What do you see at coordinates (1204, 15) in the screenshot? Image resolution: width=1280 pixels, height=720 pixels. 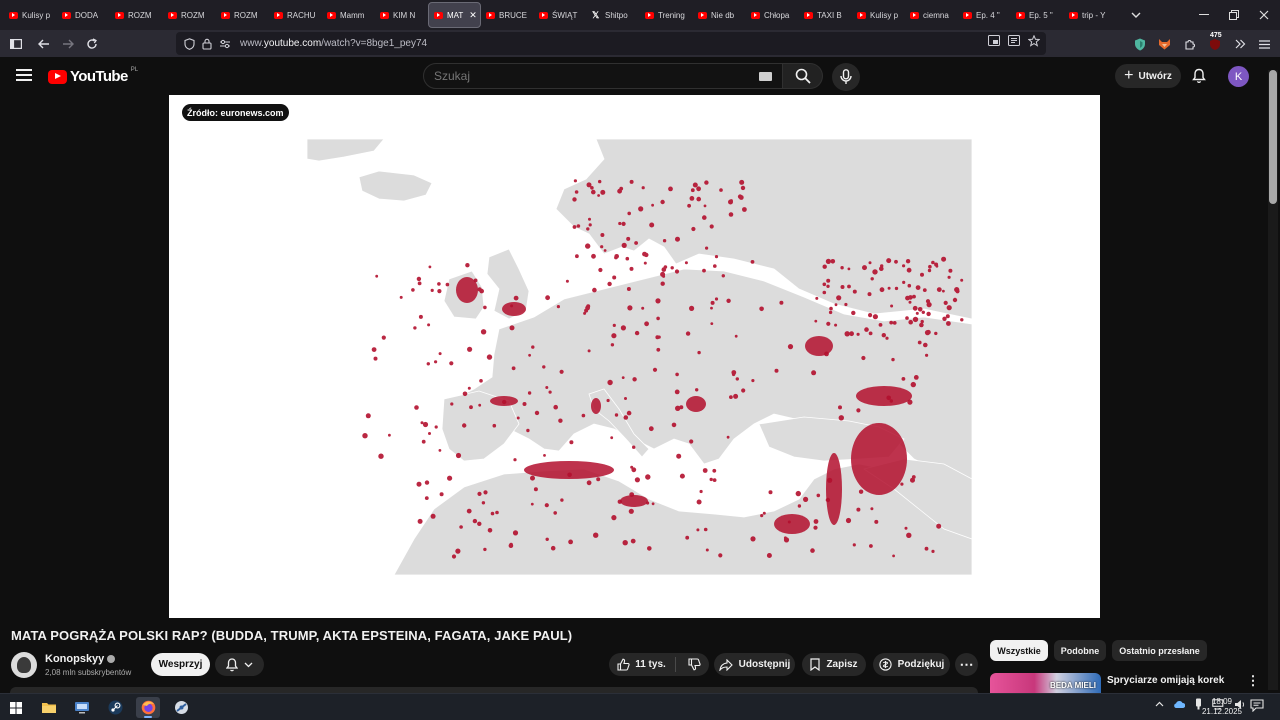 I see `minimize-button` at bounding box center [1204, 15].